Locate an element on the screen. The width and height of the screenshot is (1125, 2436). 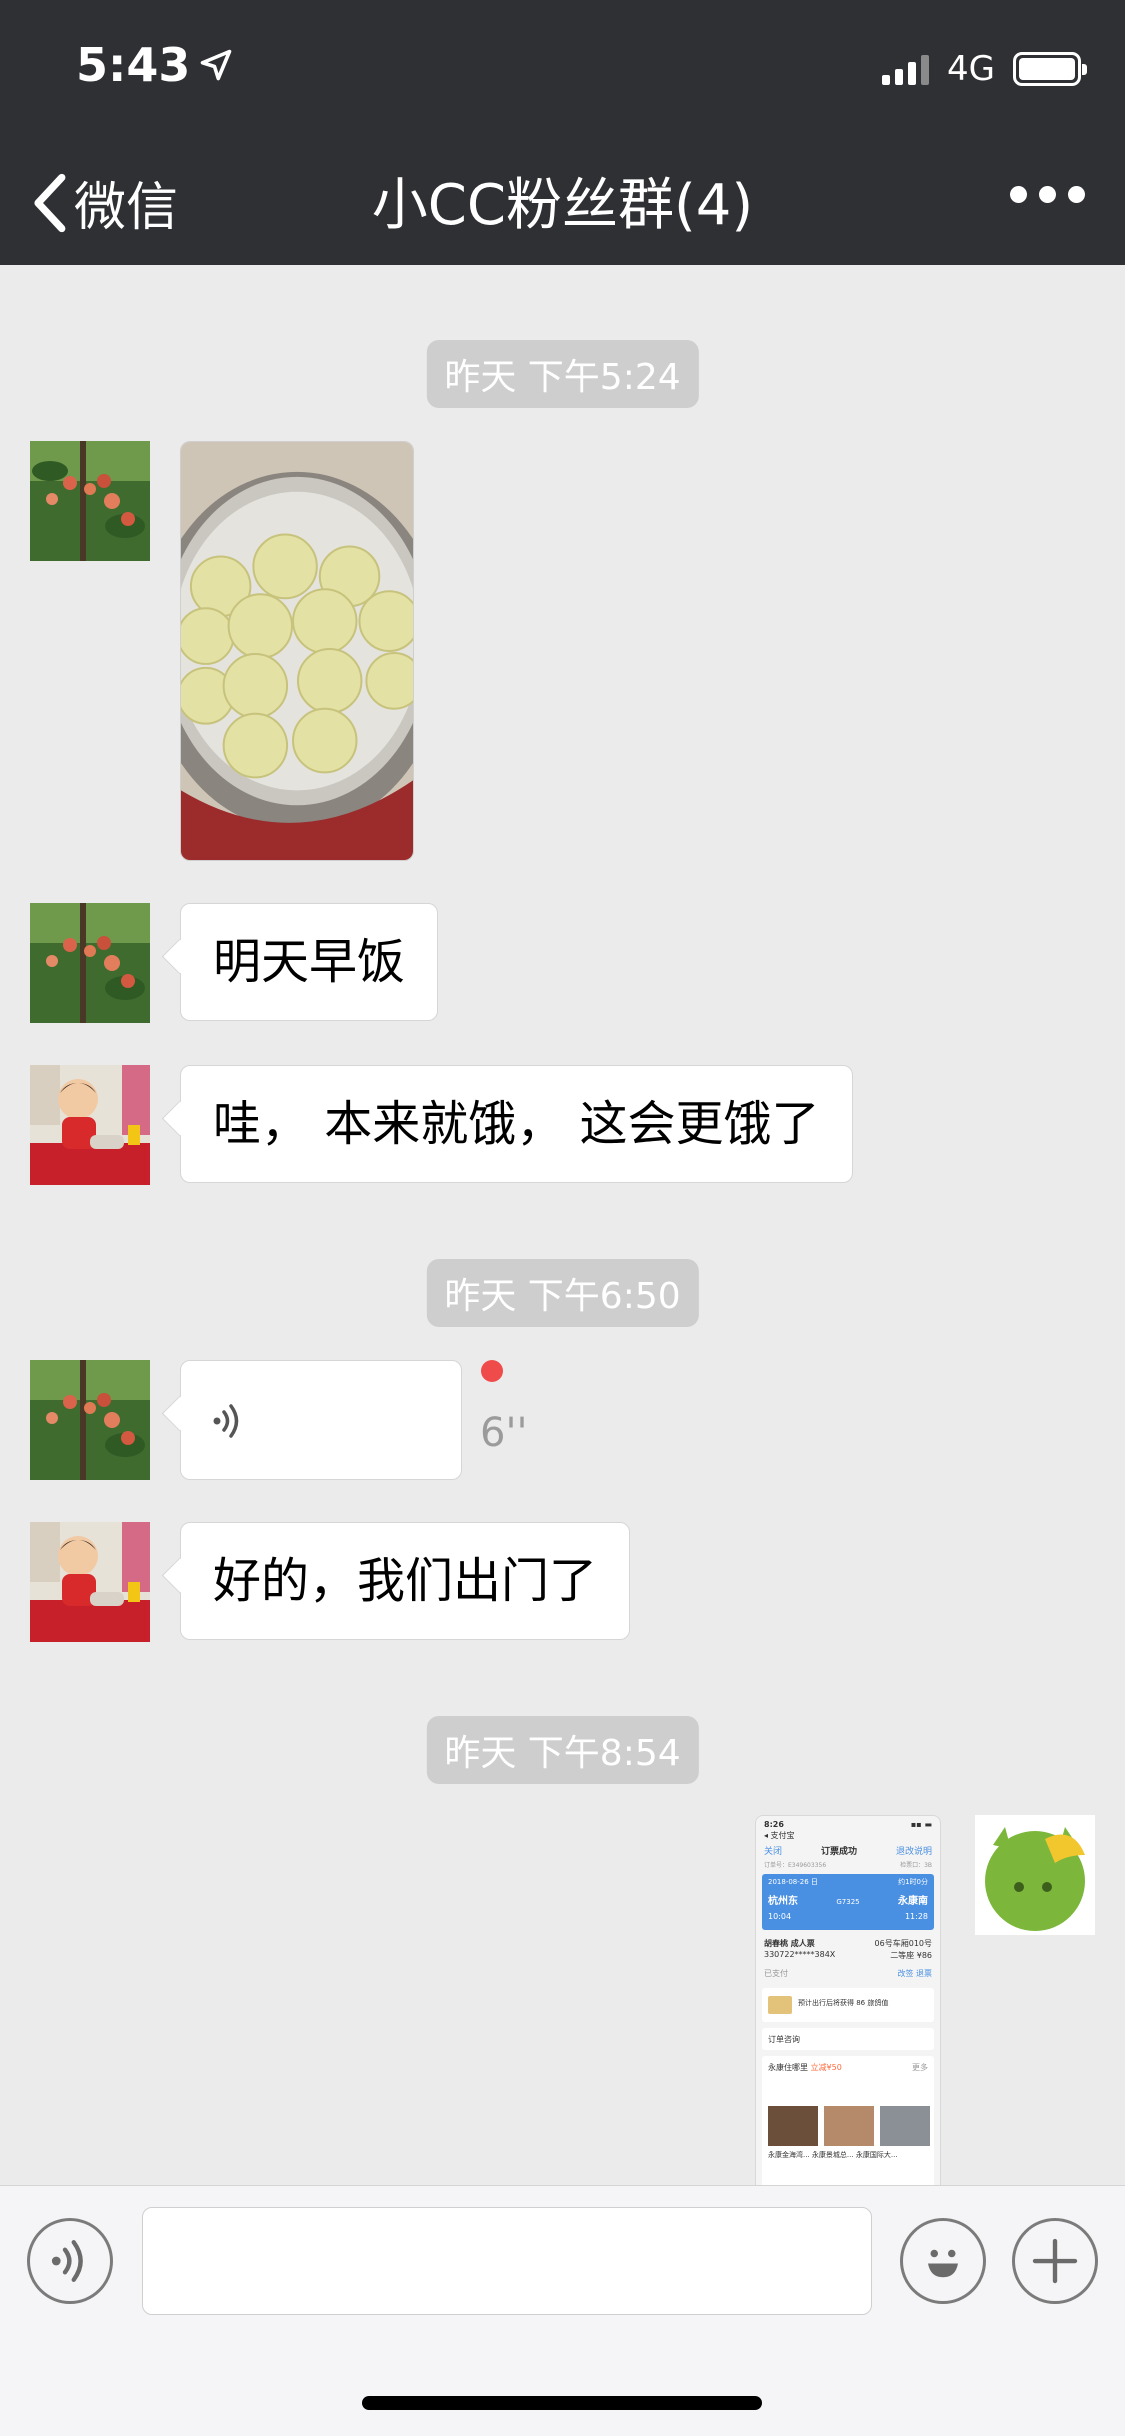
location-arrow-icon is located at coordinates (216, 65).